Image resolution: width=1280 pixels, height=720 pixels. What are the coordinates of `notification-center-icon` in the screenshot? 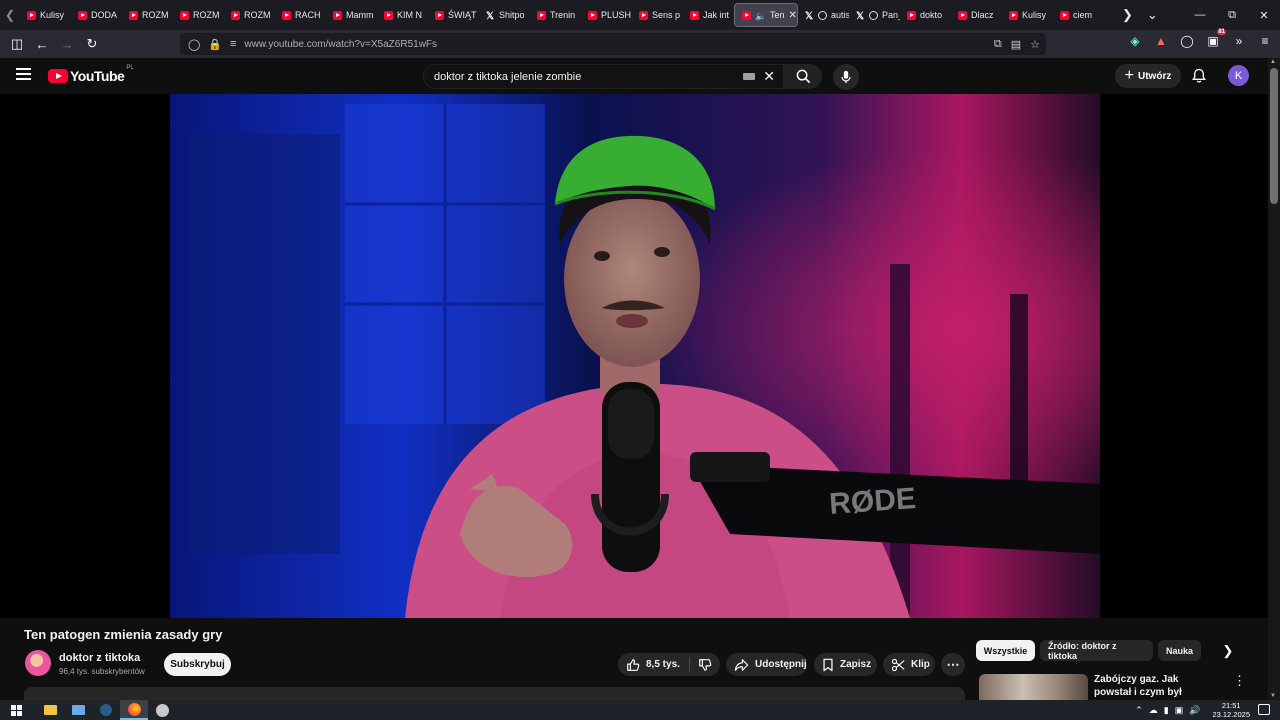 It's located at (1264, 709).